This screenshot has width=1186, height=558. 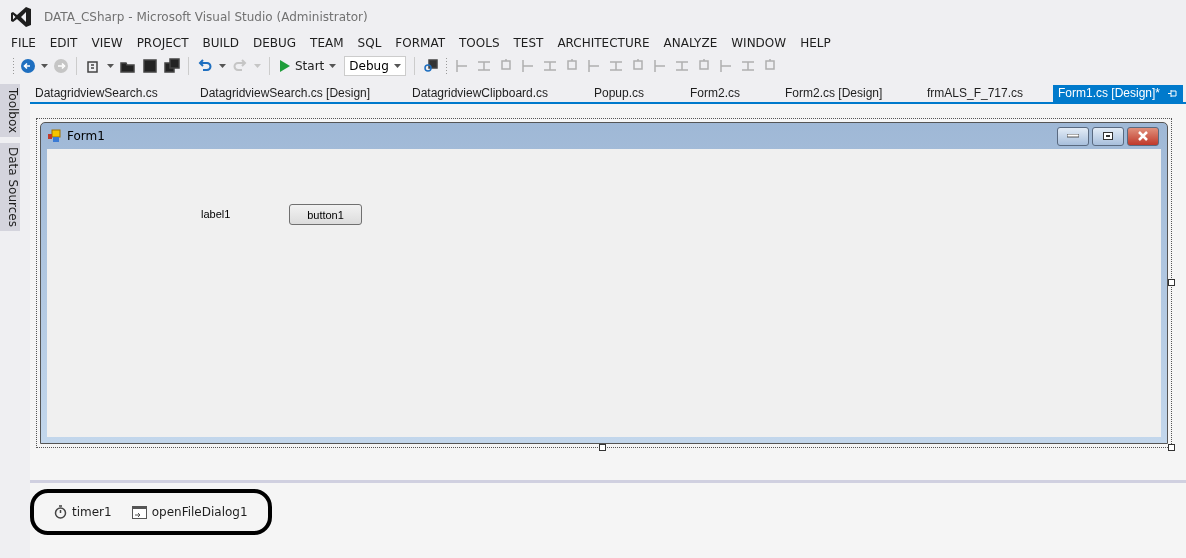 I want to click on form-button: button1, so click(x=325, y=214).